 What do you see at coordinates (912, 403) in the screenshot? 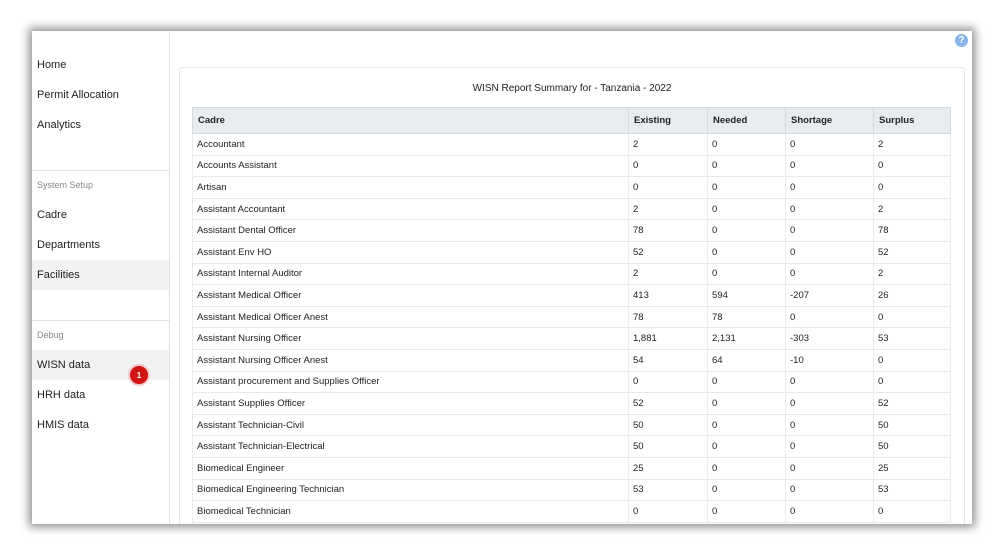
I see `cell-surplus: 52` at bounding box center [912, 403].